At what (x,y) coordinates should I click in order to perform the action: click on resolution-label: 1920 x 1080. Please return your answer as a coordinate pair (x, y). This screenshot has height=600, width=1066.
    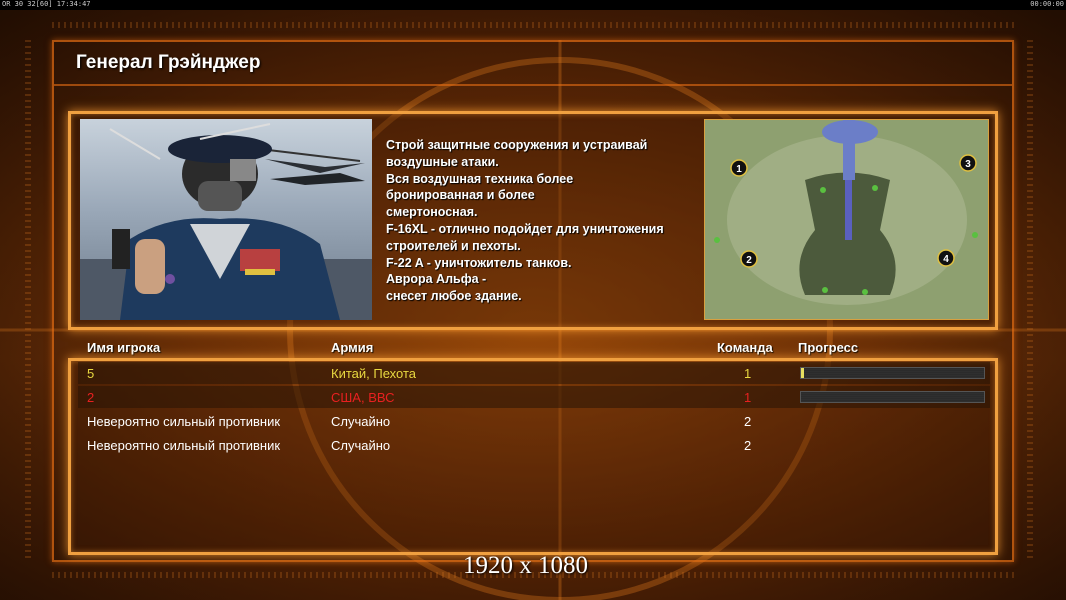
    Looking at the image, I should click on (525, 565).